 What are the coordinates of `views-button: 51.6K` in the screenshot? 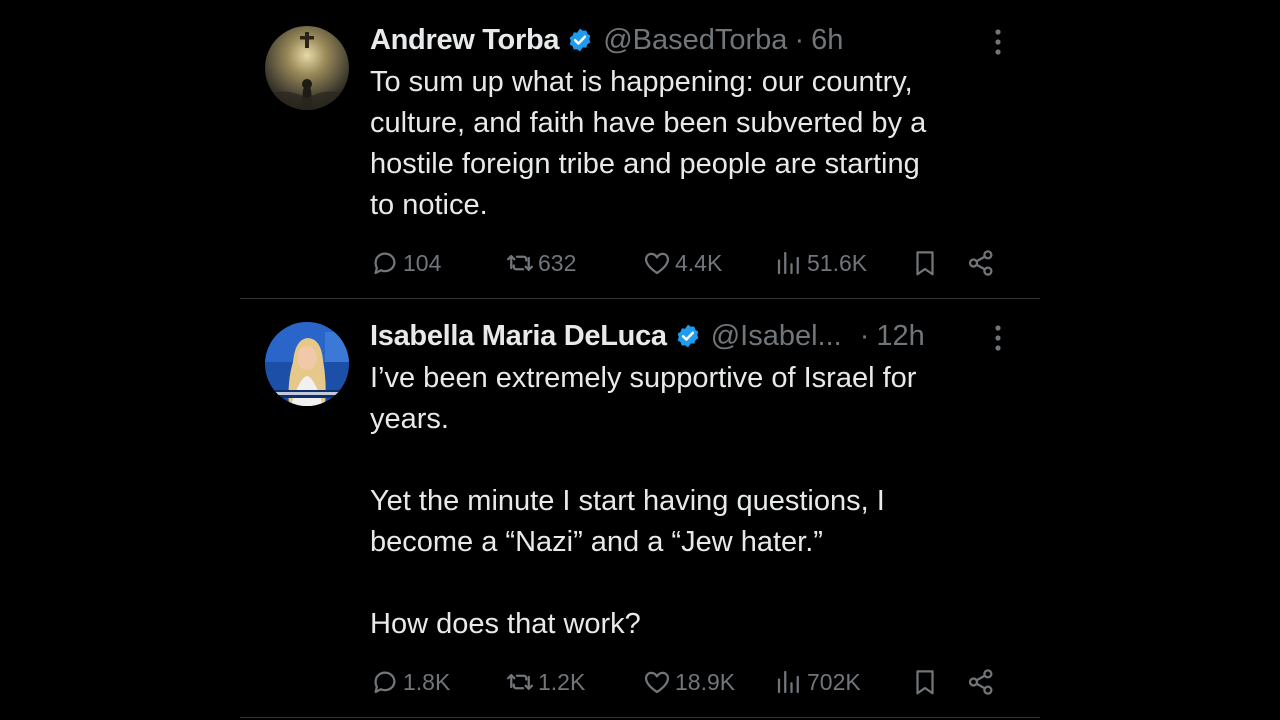 It's located at (820, 263).